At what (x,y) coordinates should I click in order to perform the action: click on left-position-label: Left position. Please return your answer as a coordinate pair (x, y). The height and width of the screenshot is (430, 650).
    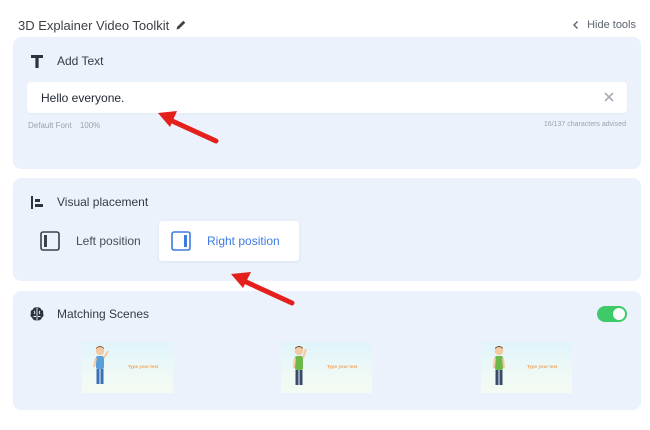
    Looking at the image, I should click on (108, 241).